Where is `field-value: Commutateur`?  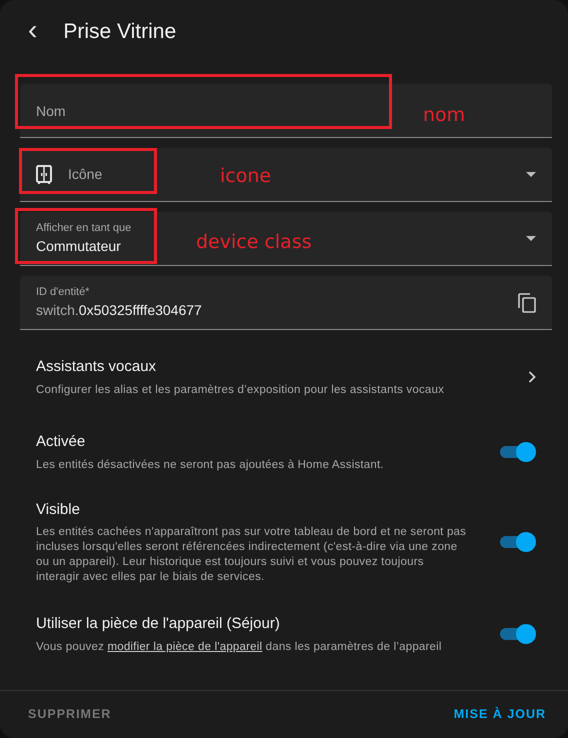 field-value: Commutateur is located at coordinates (79, 246).